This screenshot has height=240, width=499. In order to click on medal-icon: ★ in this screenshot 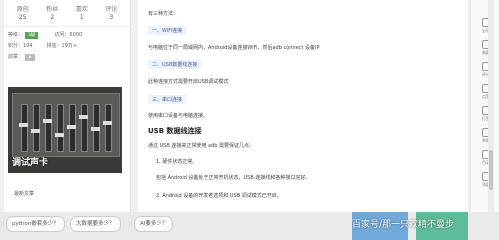, I will do `click(30, 57)`.